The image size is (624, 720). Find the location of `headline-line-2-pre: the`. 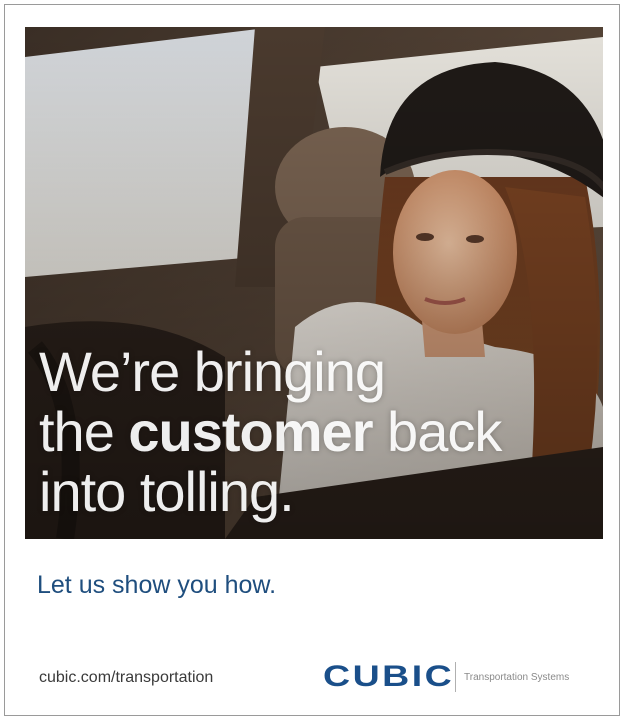

headline-line-2-pre: the is located at coordinates (84, 431).